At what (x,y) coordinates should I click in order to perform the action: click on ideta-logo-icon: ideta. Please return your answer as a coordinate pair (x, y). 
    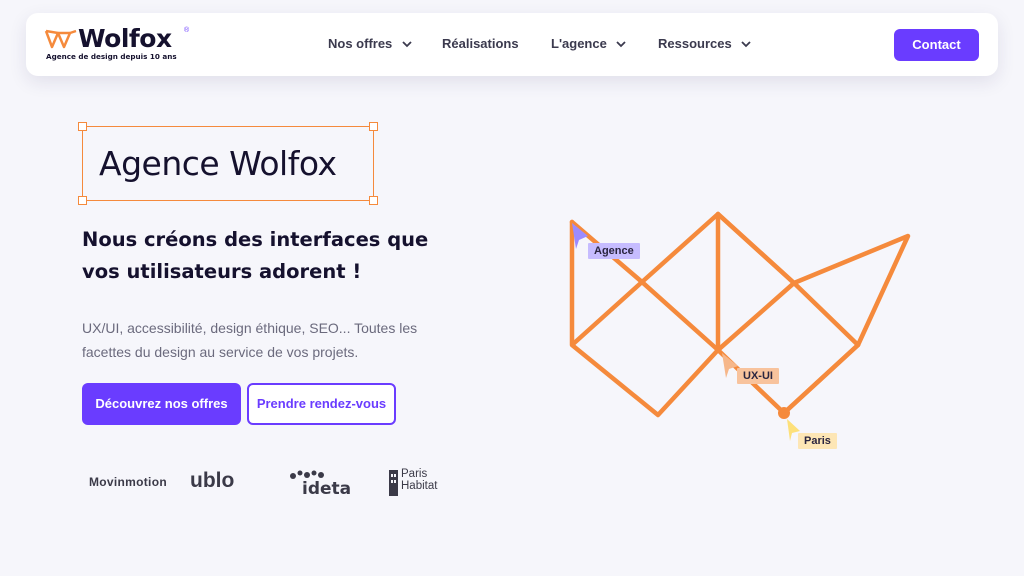
    Looking at the image, I should click on (320, 484).